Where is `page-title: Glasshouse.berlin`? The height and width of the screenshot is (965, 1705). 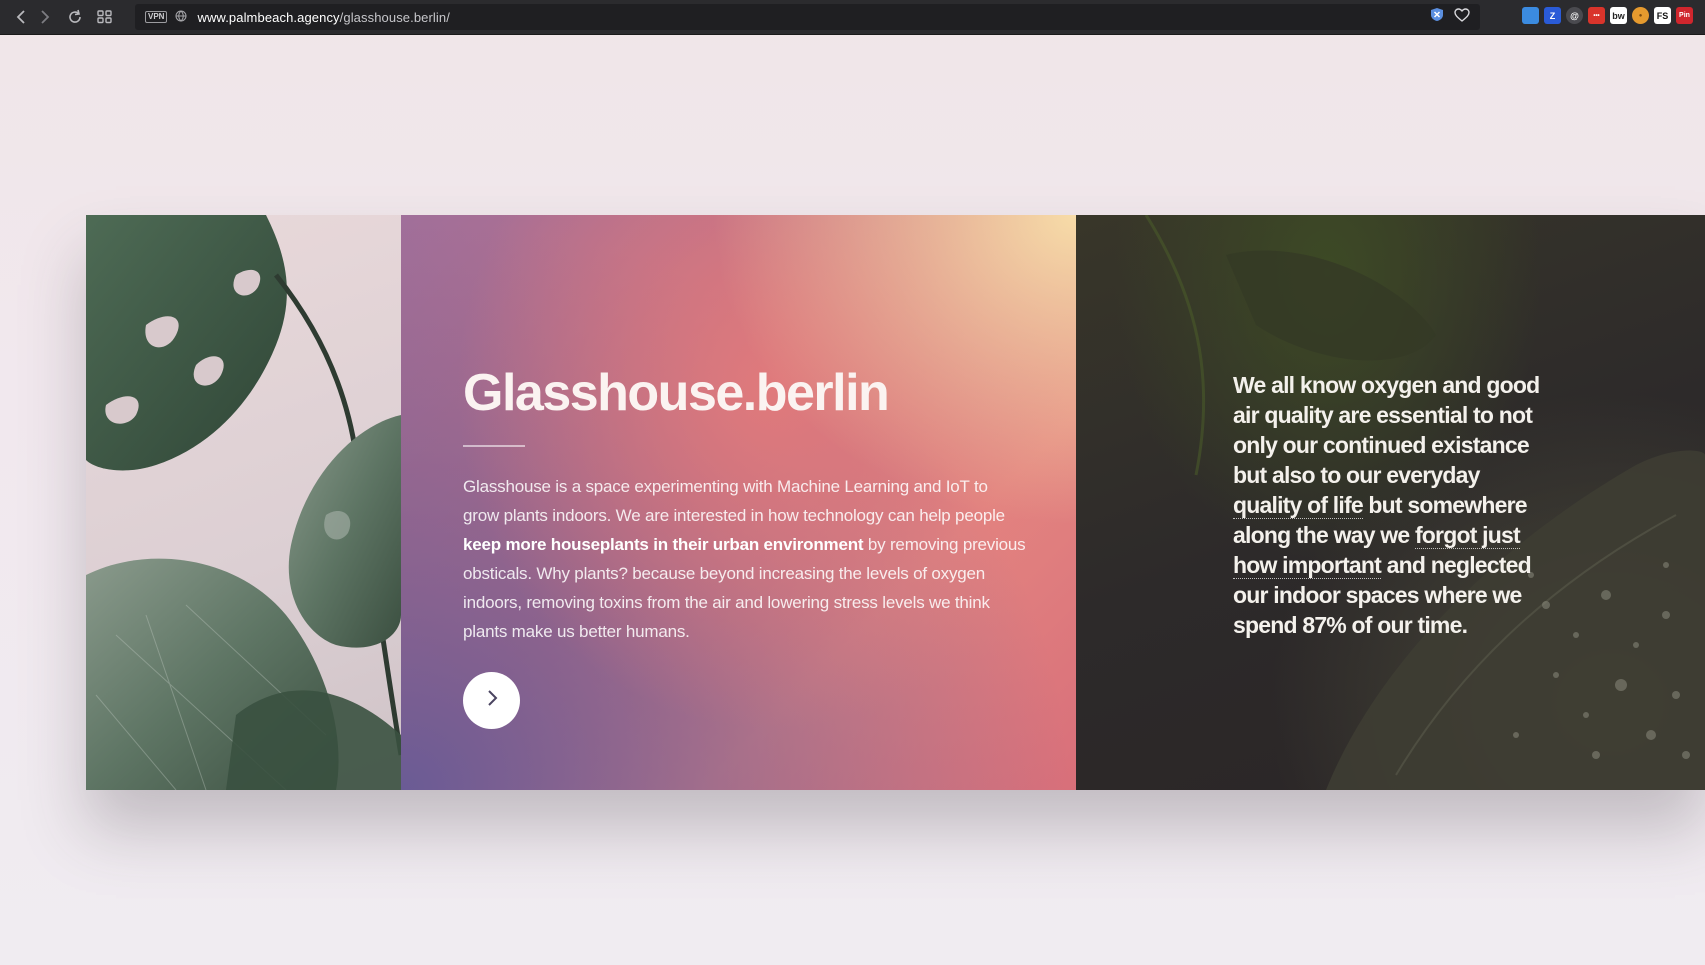 page-title: Glasshouse.berlin is located at coordinates (676, 393).